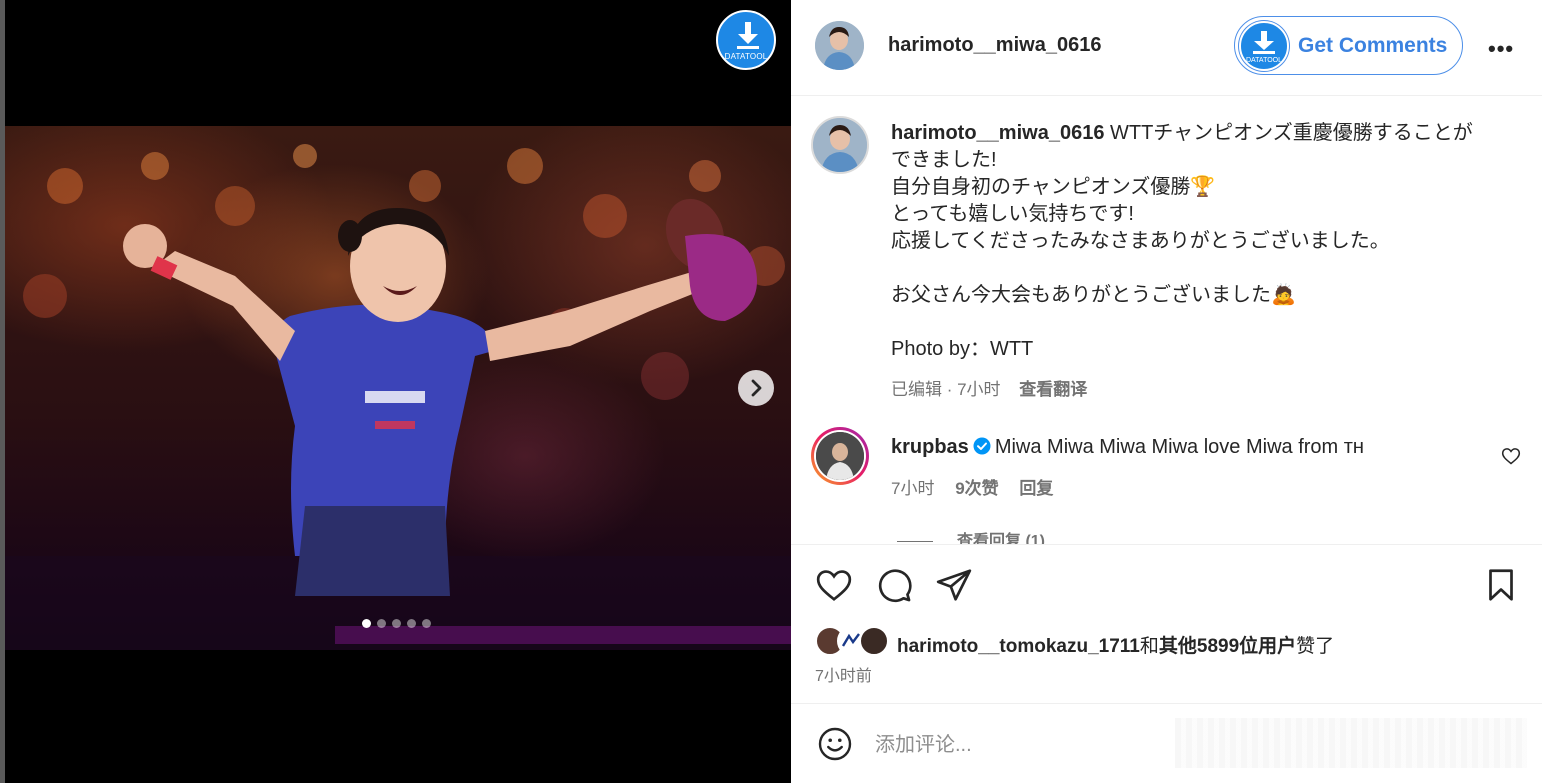 The width and height of the screenshot is (1542, 783). Describe the element at coordinates (913, 488) in the screenshot. I see `comment-time: 7小时` at that location.